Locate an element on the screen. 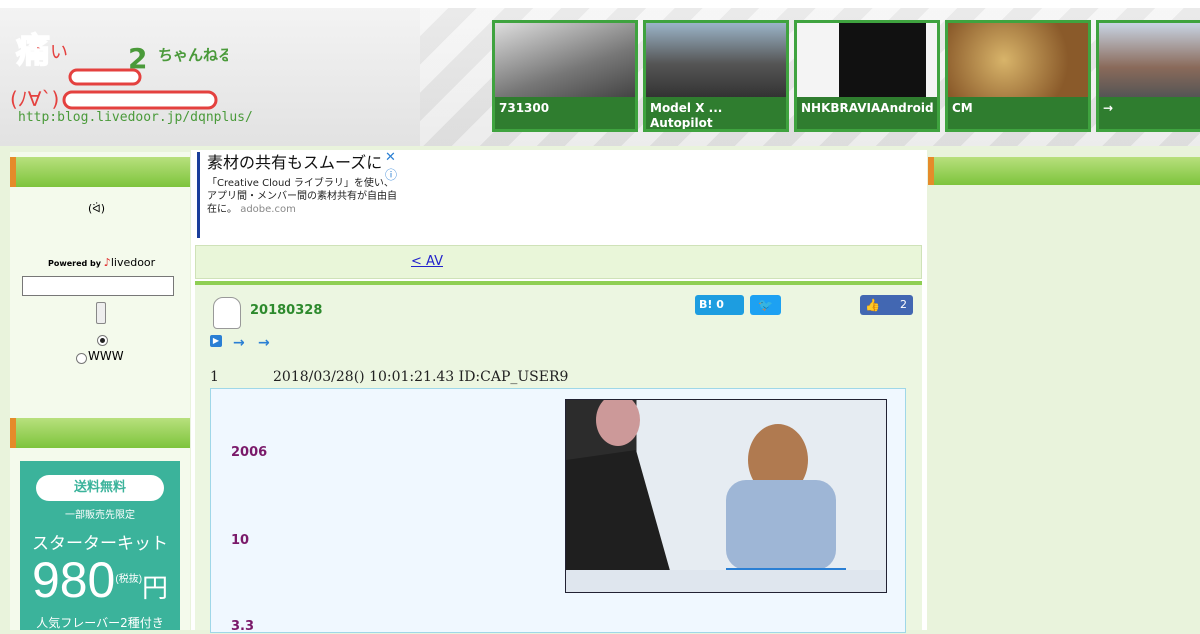  hatena-count: 0 is located at coordinates (720, 304).